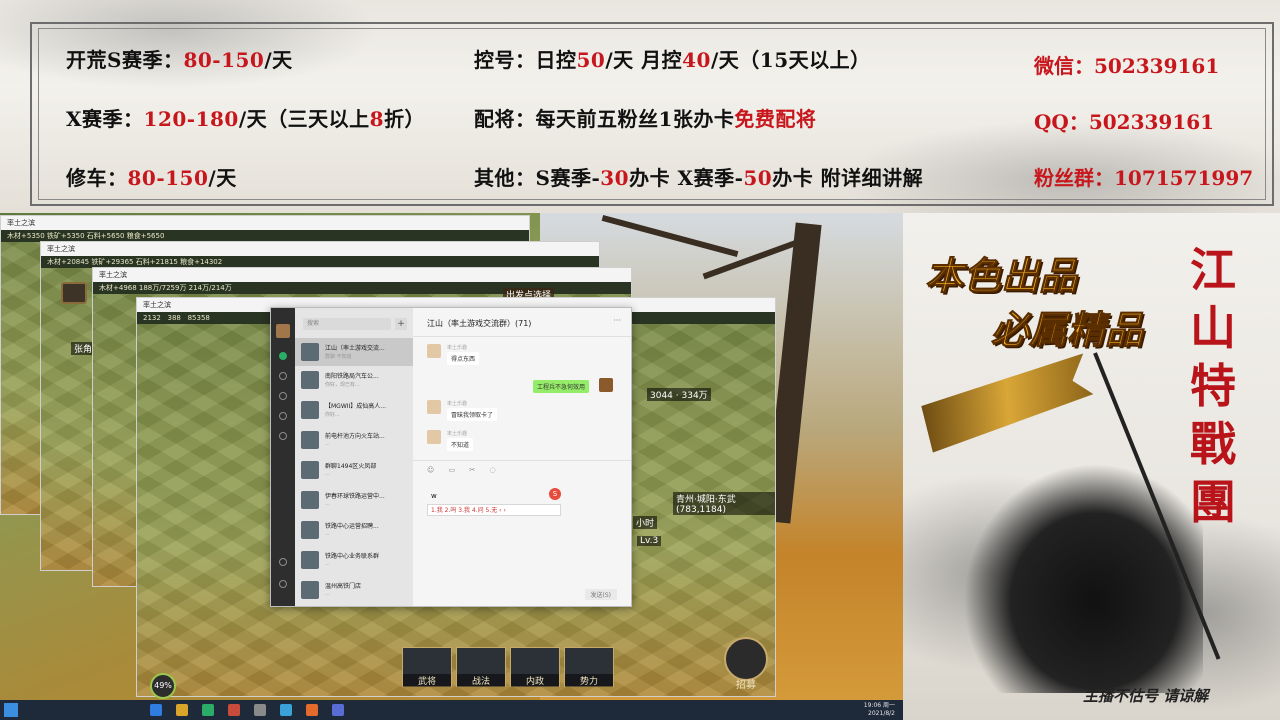 This screenshot has height=720, width=1280. What do you see at coordinates (746, 664) in the screenshot?
I see `recruit-button: 招募` at bounding box center [746, 664].